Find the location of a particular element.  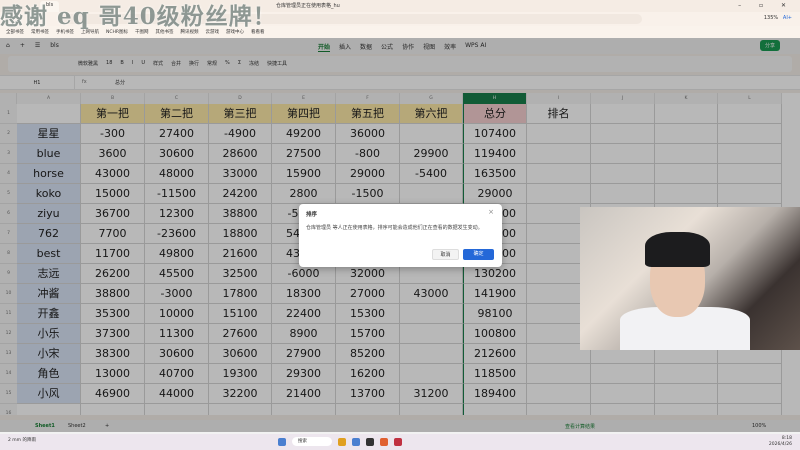

ai-button: AI+ is located at coordinates (787, 18).